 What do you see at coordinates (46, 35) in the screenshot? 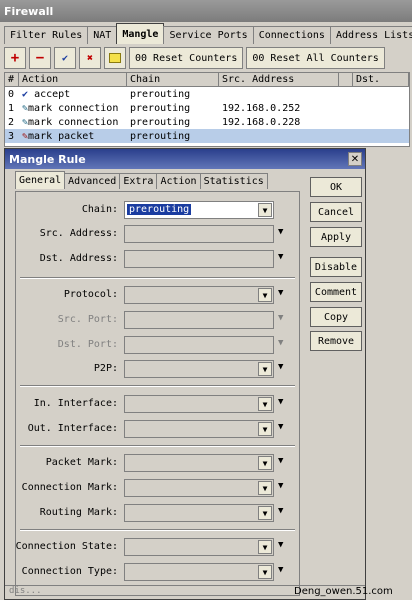
I see `tab-filter-rules: Filter Rules` at bounding box center [46, 35].